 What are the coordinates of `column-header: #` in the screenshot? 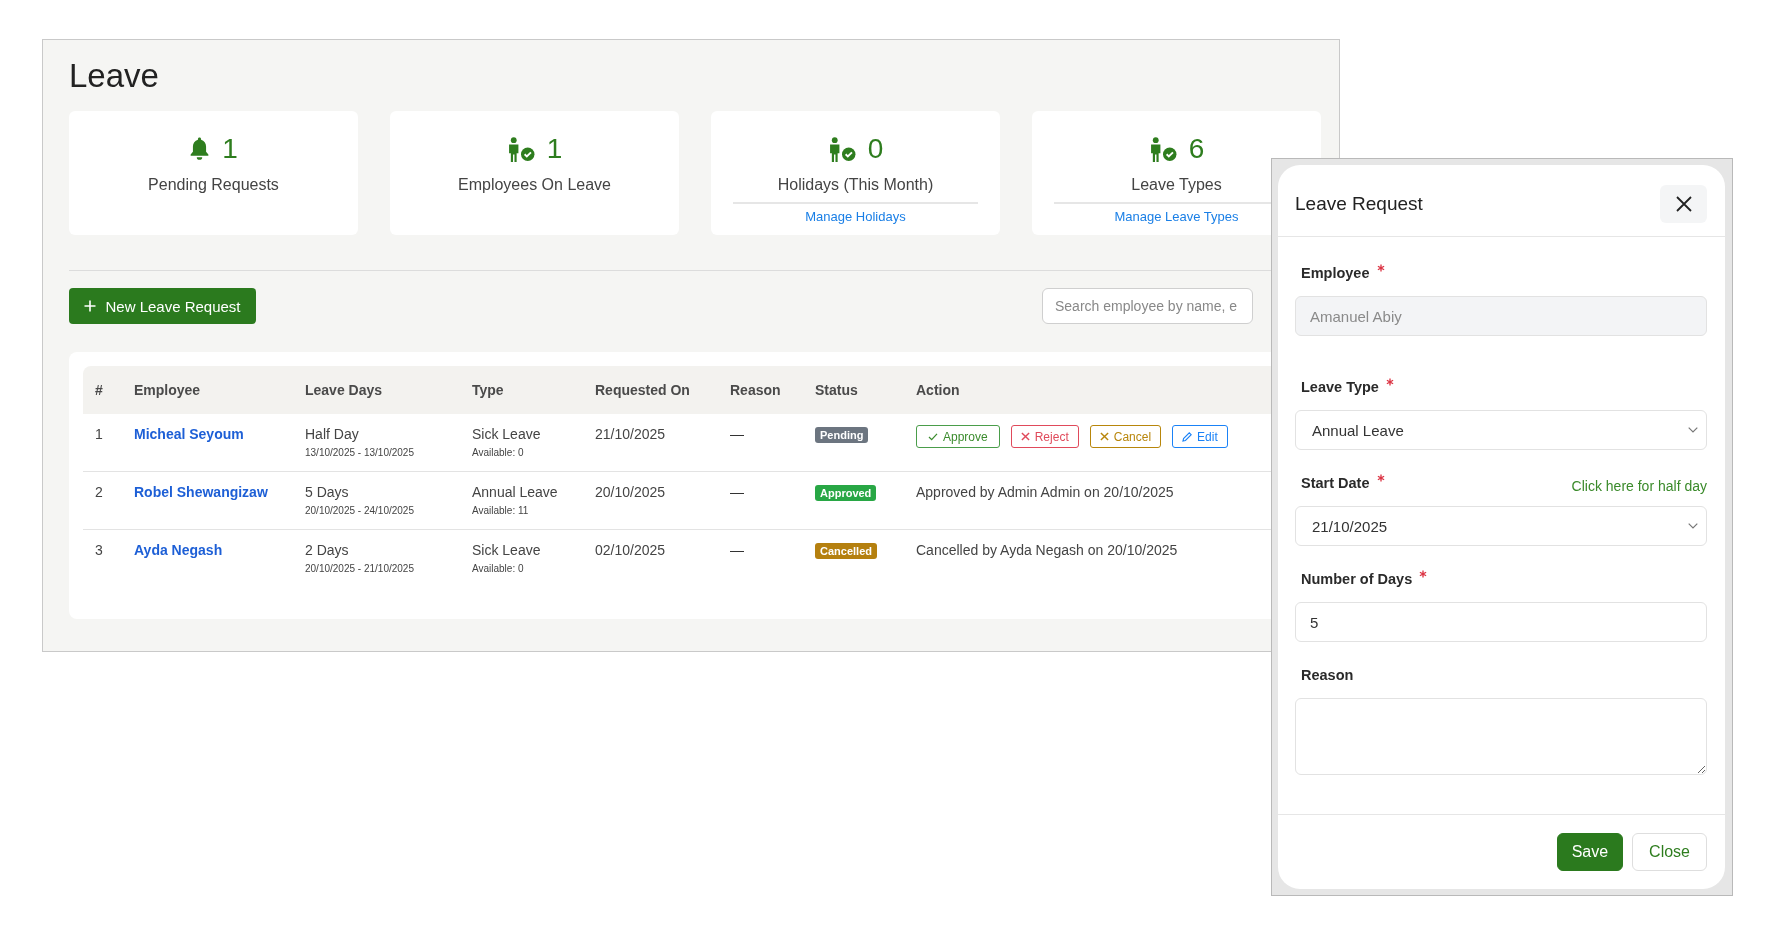 It's located at (99, 390).